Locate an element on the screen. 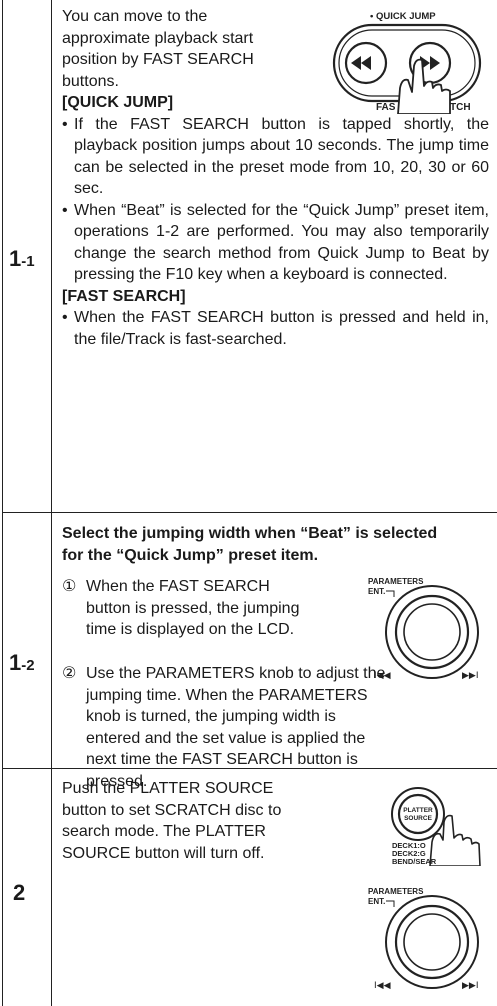  parameters-knob-figure-2: PARAMETERS ENT. I◀◀ ▶▶I is located at coordinates (426, 939).